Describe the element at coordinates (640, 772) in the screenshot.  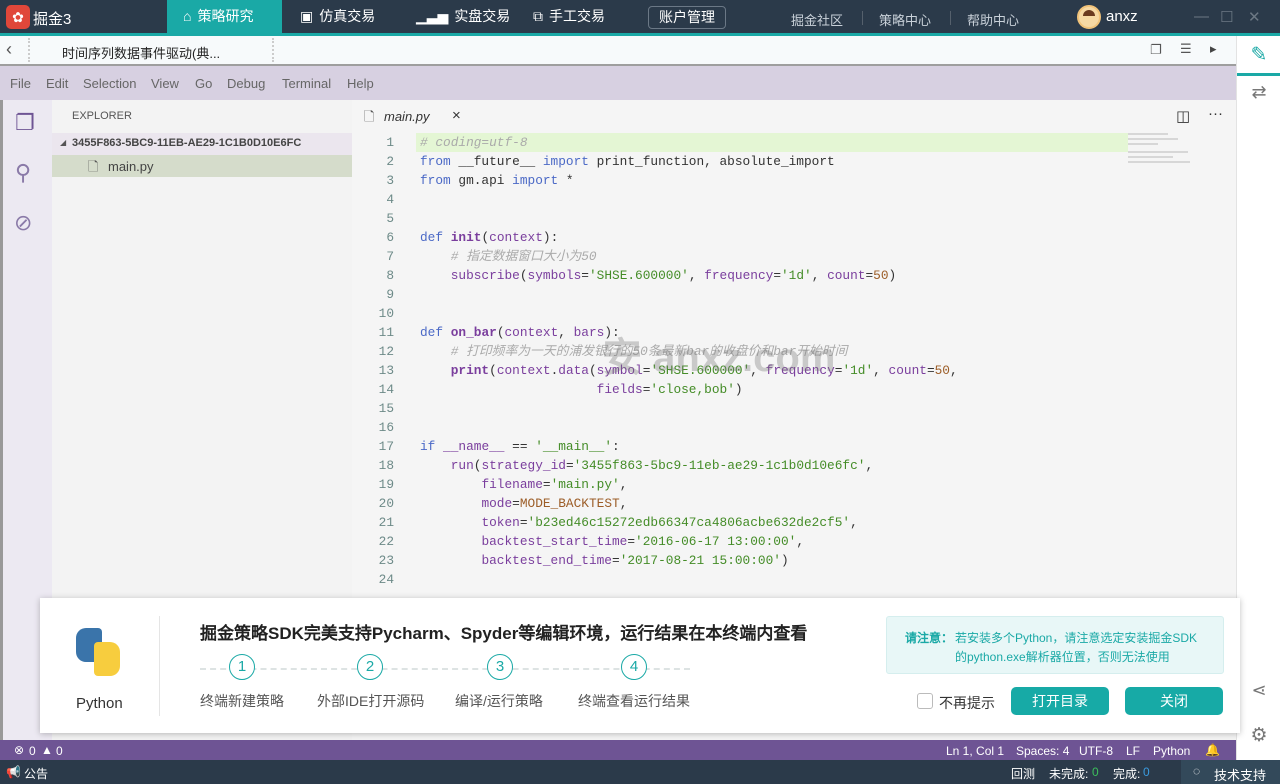
I see `bottom-bar: 📢 公告 回测 未完成: 0 完成: 0 ◌ 技术支持` at that location.